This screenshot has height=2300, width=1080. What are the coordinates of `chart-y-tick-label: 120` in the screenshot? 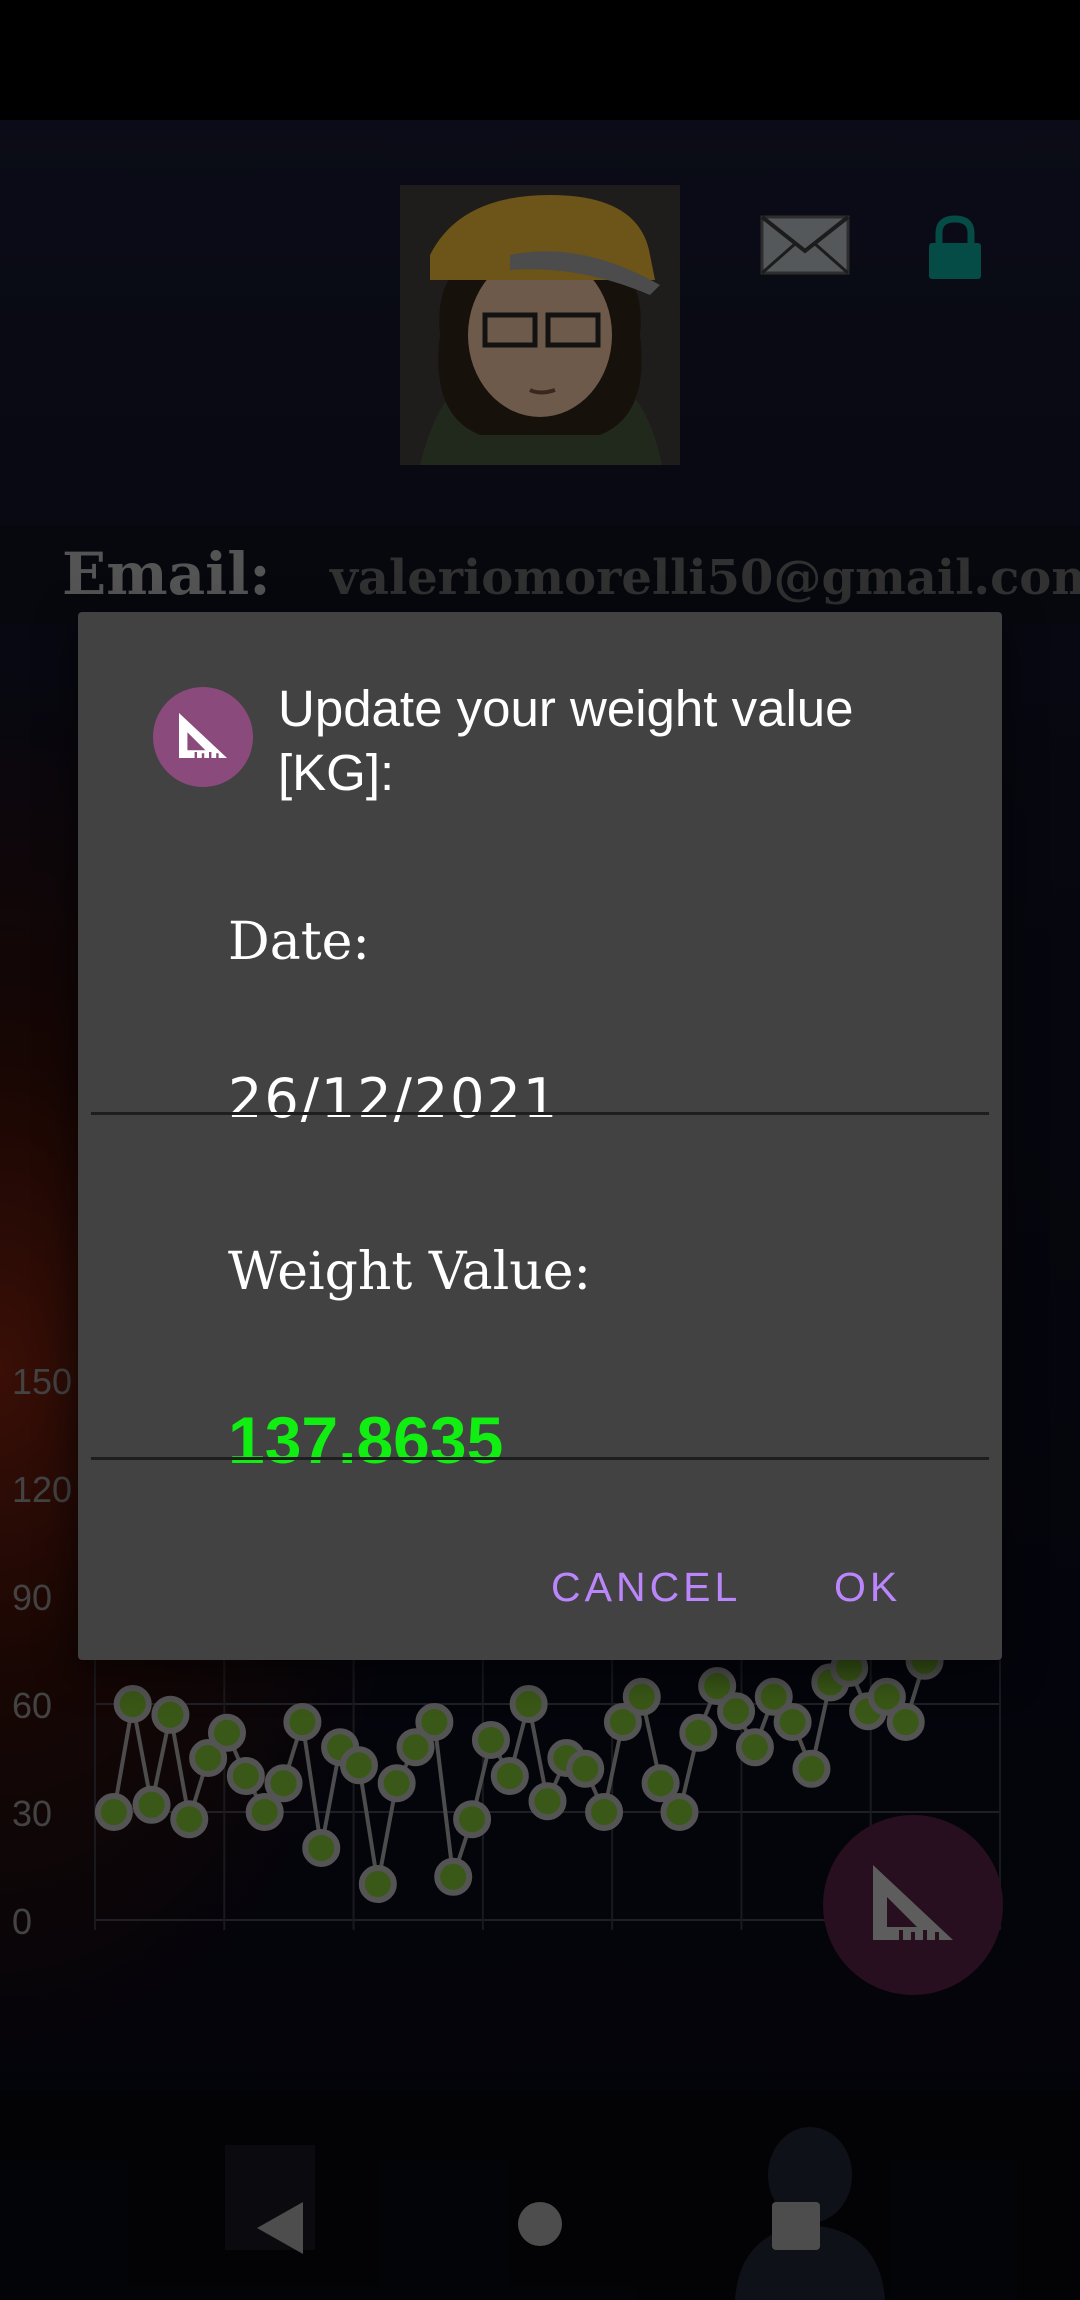 It's located at (42, 1489).